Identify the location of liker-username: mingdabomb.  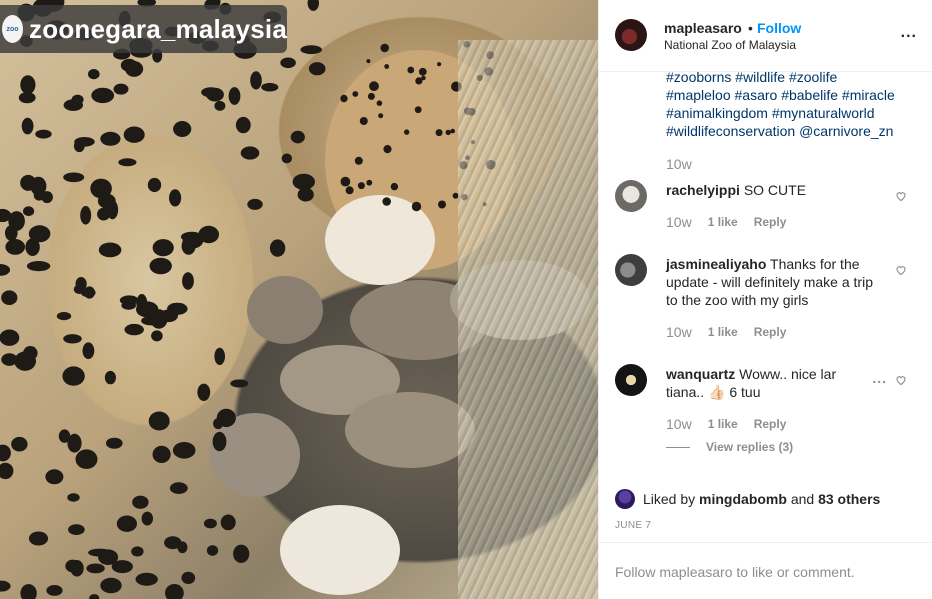
(743, 499).